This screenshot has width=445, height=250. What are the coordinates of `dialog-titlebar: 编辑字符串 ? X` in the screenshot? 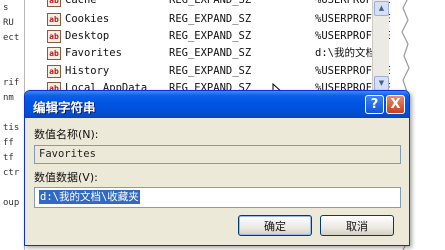 It's located at (217, 104).